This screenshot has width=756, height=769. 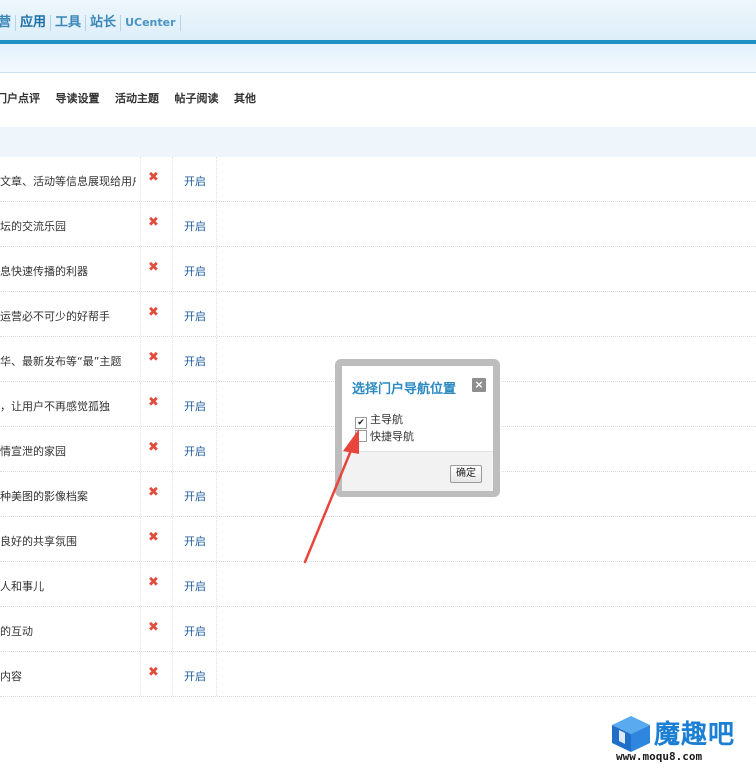 I want to click on module-description: 运营必不可少的好帮手, so click(x=55, y=316).